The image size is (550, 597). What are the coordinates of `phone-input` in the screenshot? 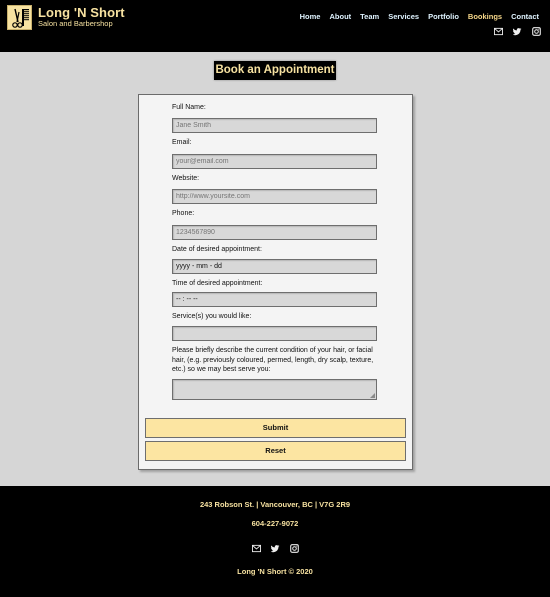 It's located at (274, 232).